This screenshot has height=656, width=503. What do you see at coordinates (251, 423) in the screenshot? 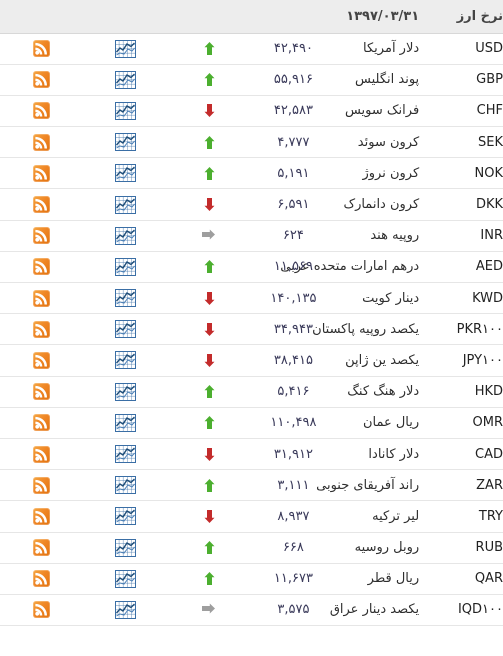
I see `table-row: OMR ریال عمان ۱۱۰,۴۹۸` at bounding box center [251, 423].